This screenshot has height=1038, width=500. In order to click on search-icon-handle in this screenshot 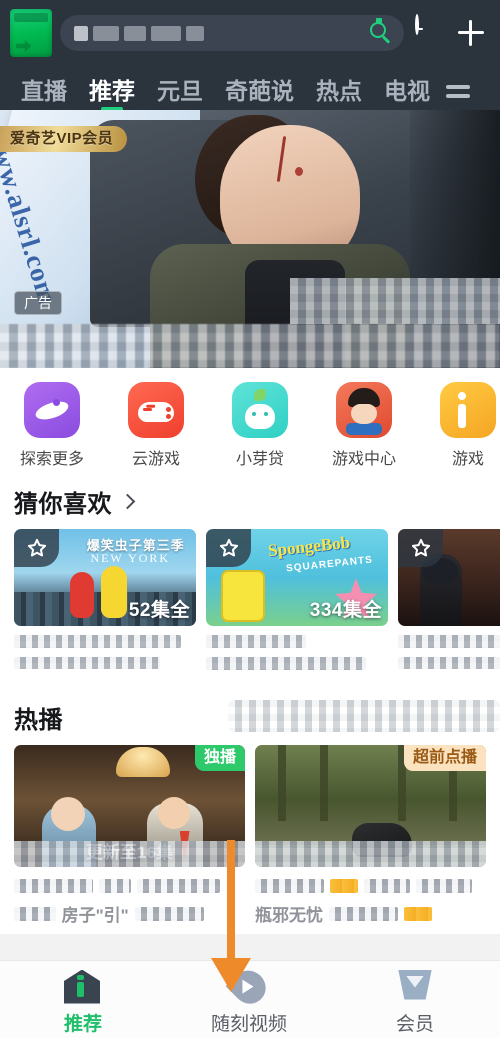, I will do `click(386, 39)`.